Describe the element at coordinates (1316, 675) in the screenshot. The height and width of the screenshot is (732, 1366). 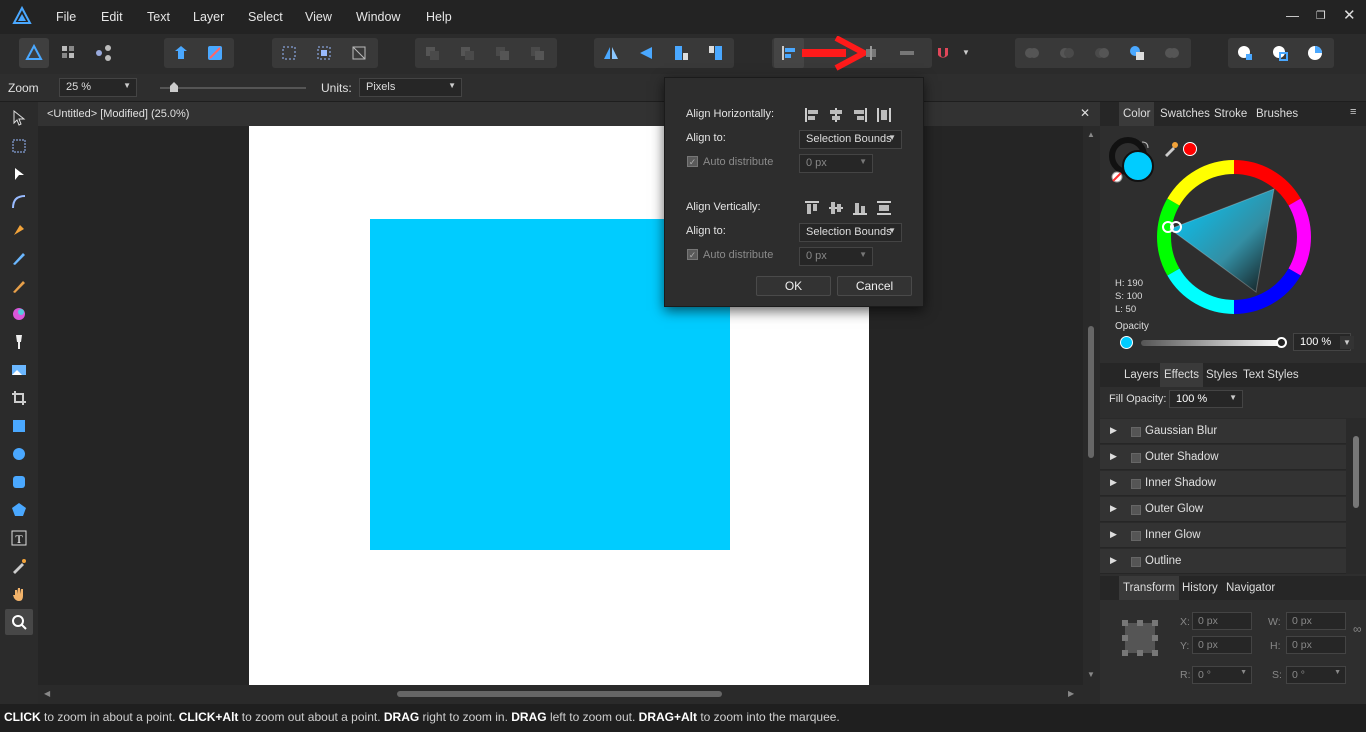
I see `shear-field: 0 ° ▼` at that location.